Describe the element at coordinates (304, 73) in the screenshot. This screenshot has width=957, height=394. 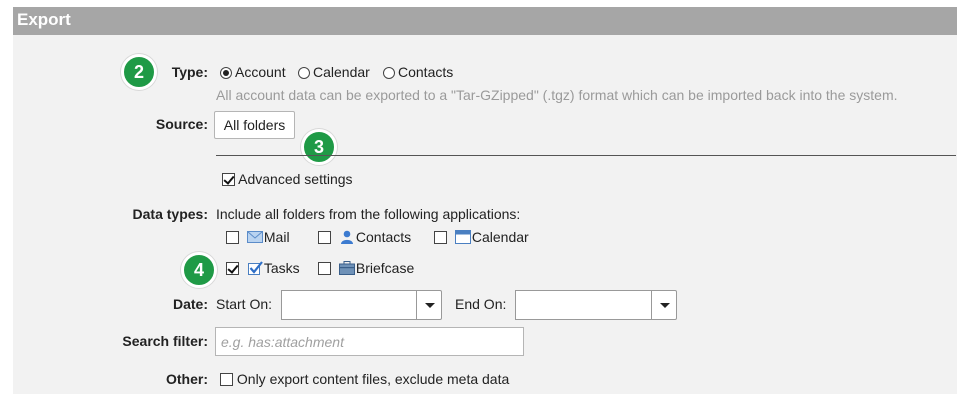
I see `radio-calendar` at that location.